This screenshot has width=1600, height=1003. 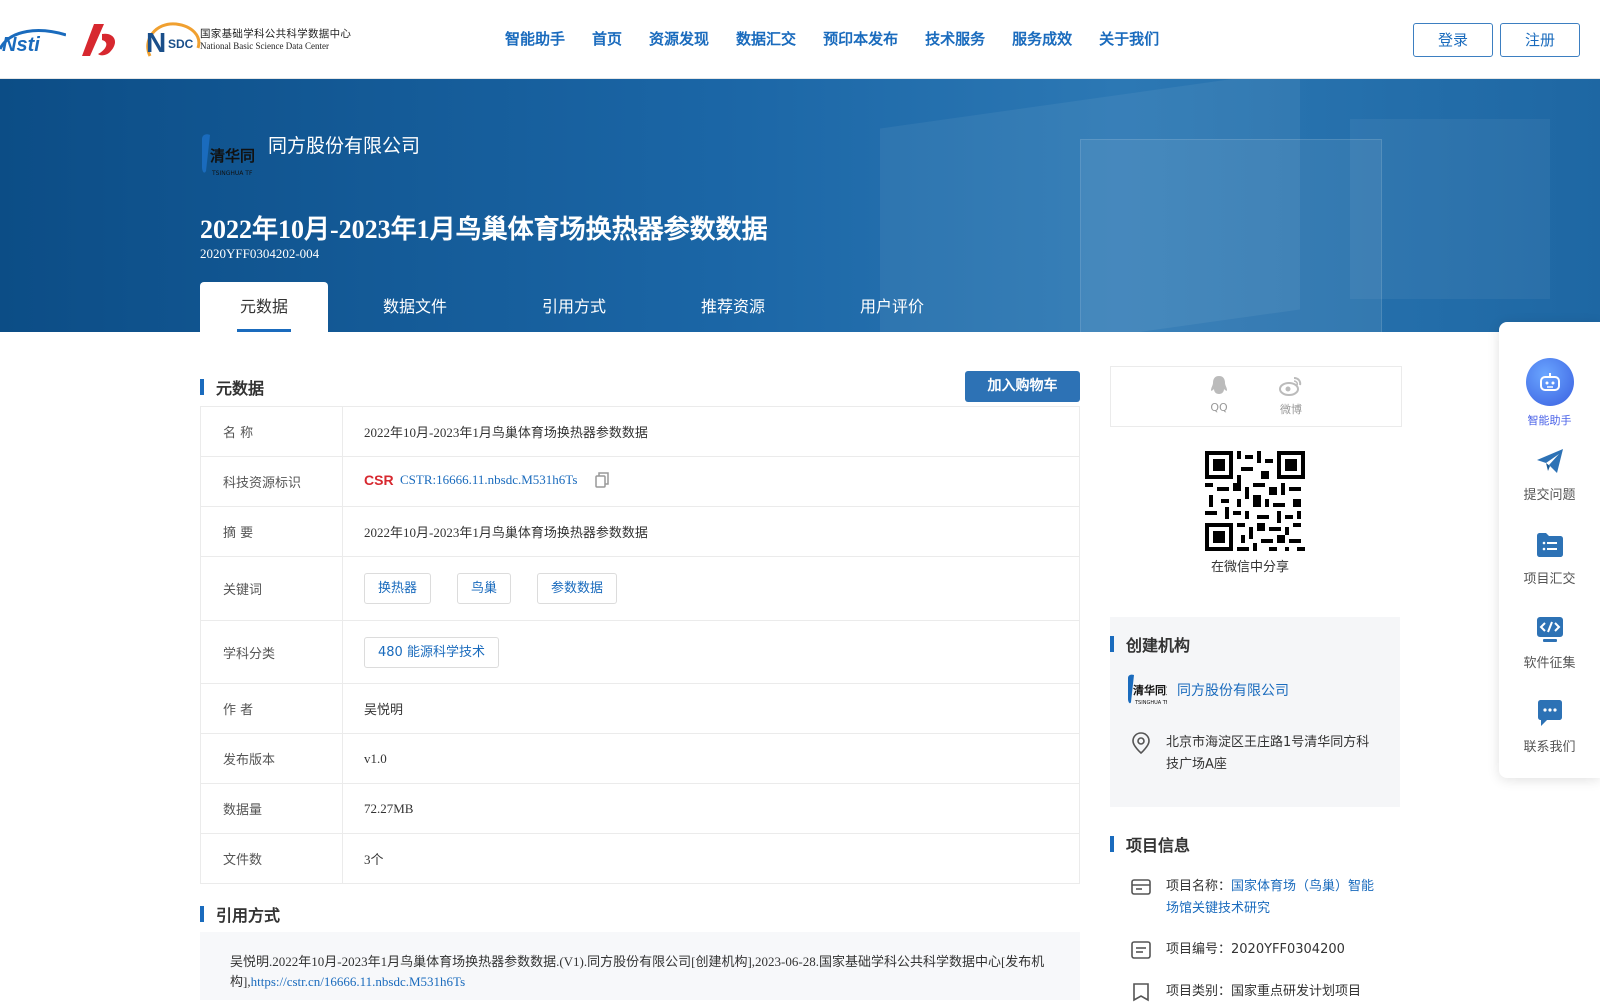 What do you see at coordinates (358, 981) in the screenshot?
I see `citation-link: https://cstr.cn/16666.11.nbsdc.M531h6Ts` at bounding box center [358, 981].